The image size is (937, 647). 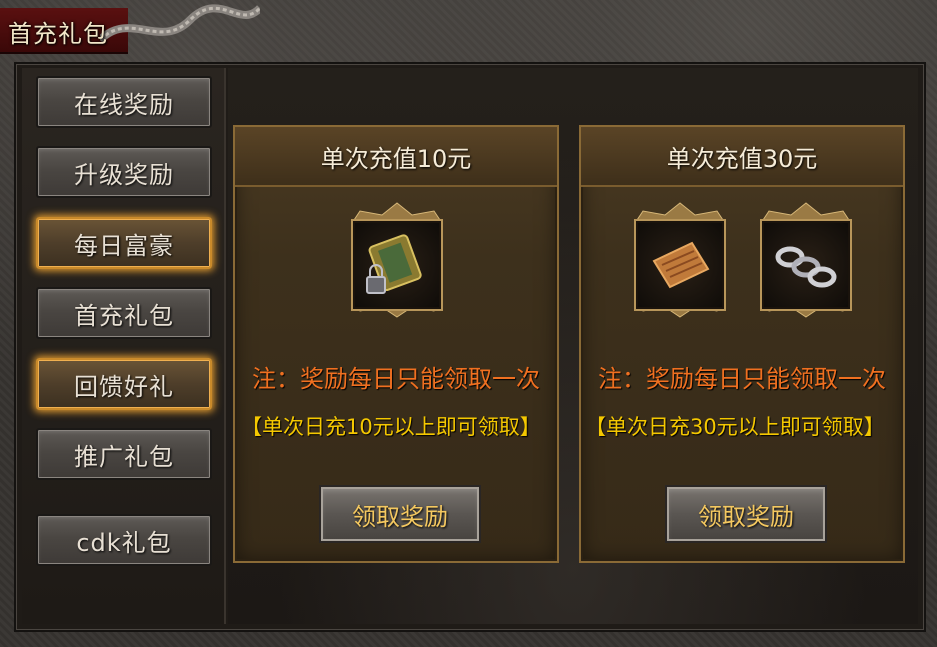 I want to click on silver-chain-icon, so click(x=806, y=267).